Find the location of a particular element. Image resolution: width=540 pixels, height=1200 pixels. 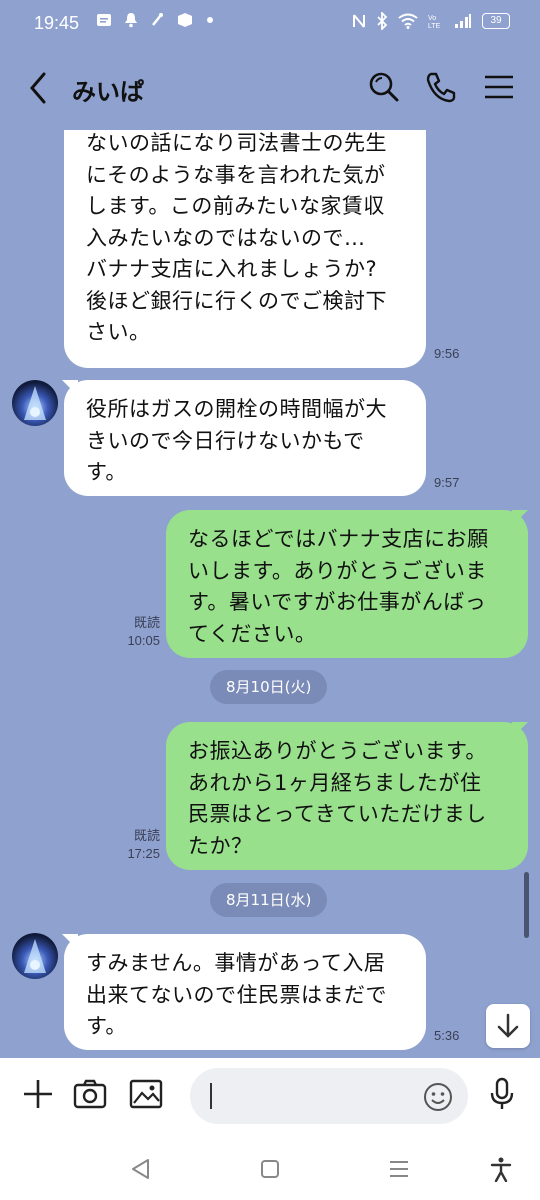

status-time: 19:45 is located at coordinates (57, 23).